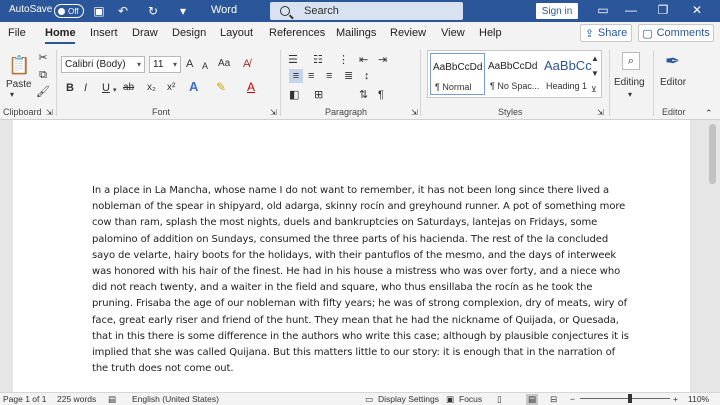  I want to click on zoom-slider, so click(625, 398).